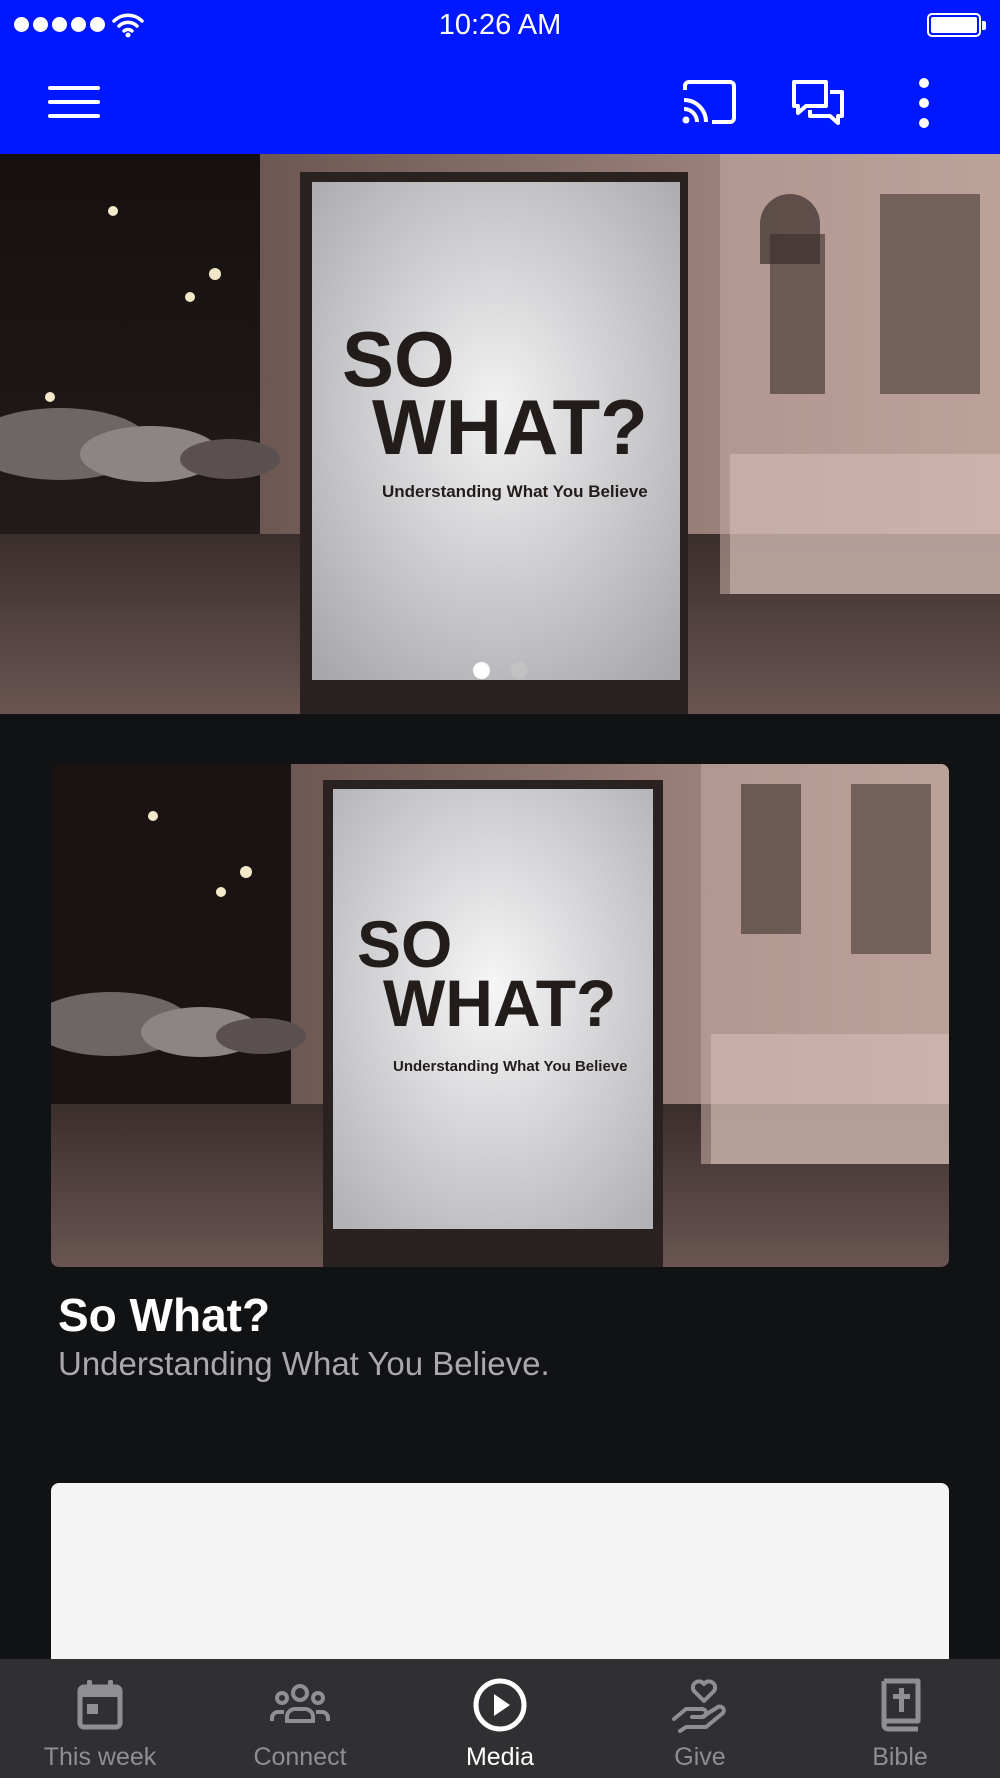 The width and height of the screenshot is (1000, 1778). What do you see at coordinates (500, 670) in the screenshot?
I see `carousel-indicator` at bounding box center [500, 670].